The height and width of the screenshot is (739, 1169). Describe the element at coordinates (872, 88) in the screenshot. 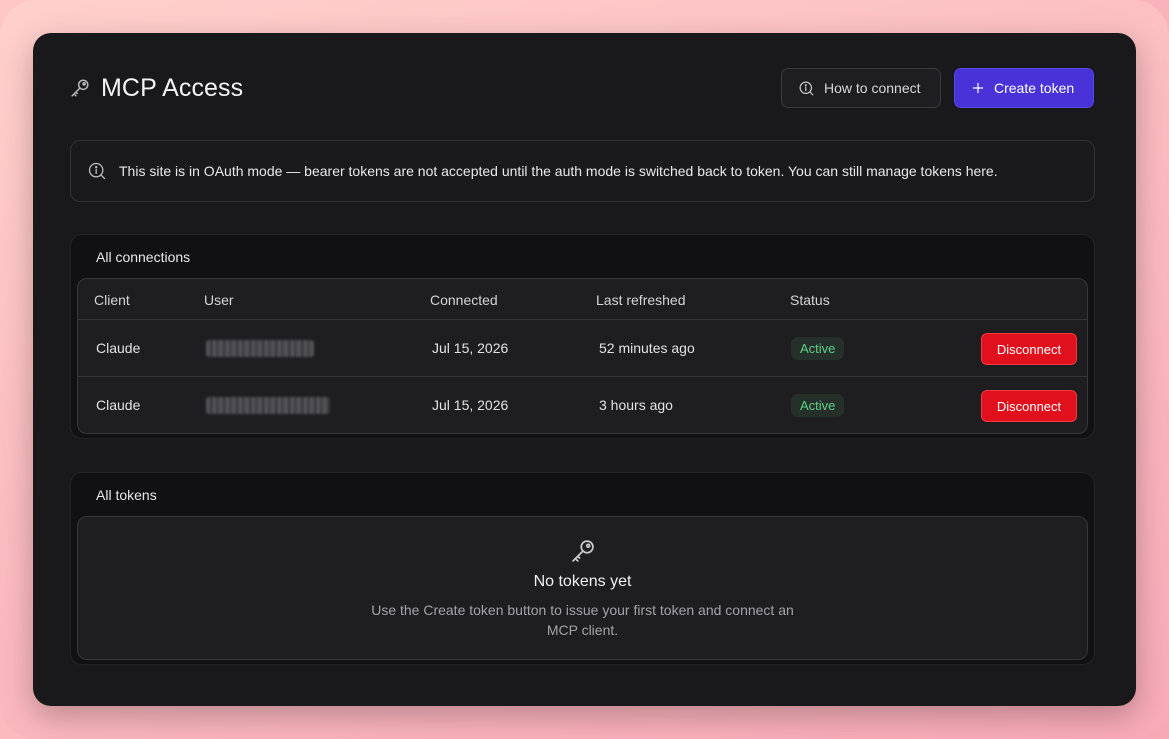

I see `how-to-connect-label: How to connect` at that location.